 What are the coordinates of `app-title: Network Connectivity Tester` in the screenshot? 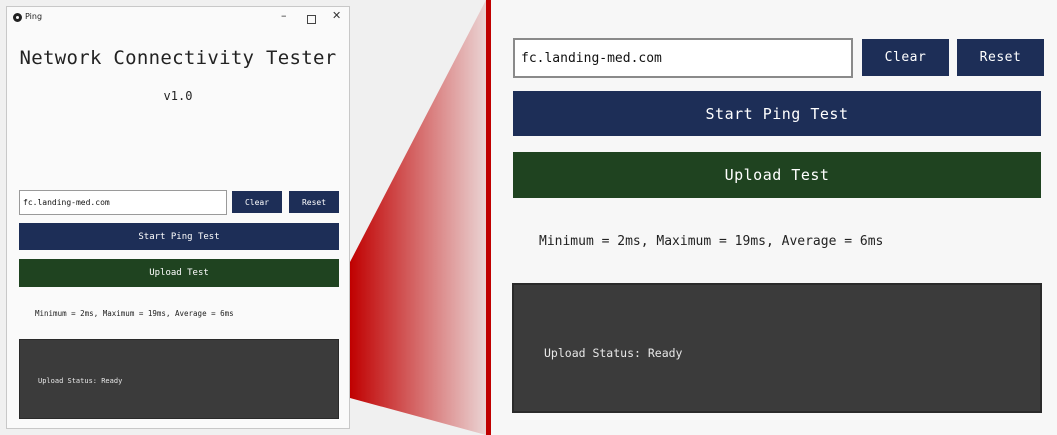 It's located at (178, 58).